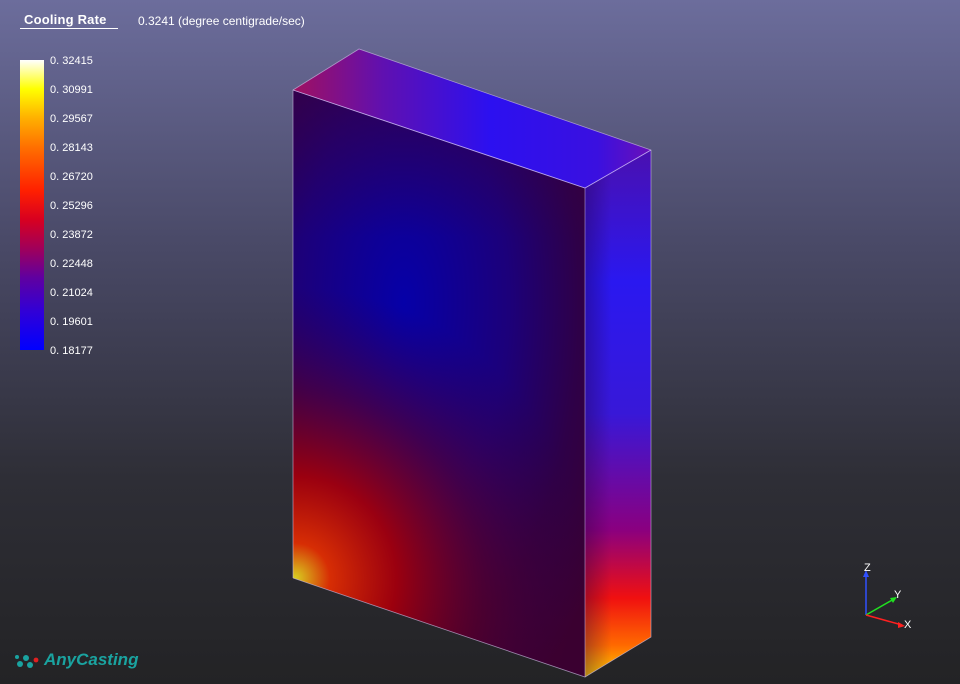 The image size is (960, 684). I want to click on y-axis-line, so click(880, 607).